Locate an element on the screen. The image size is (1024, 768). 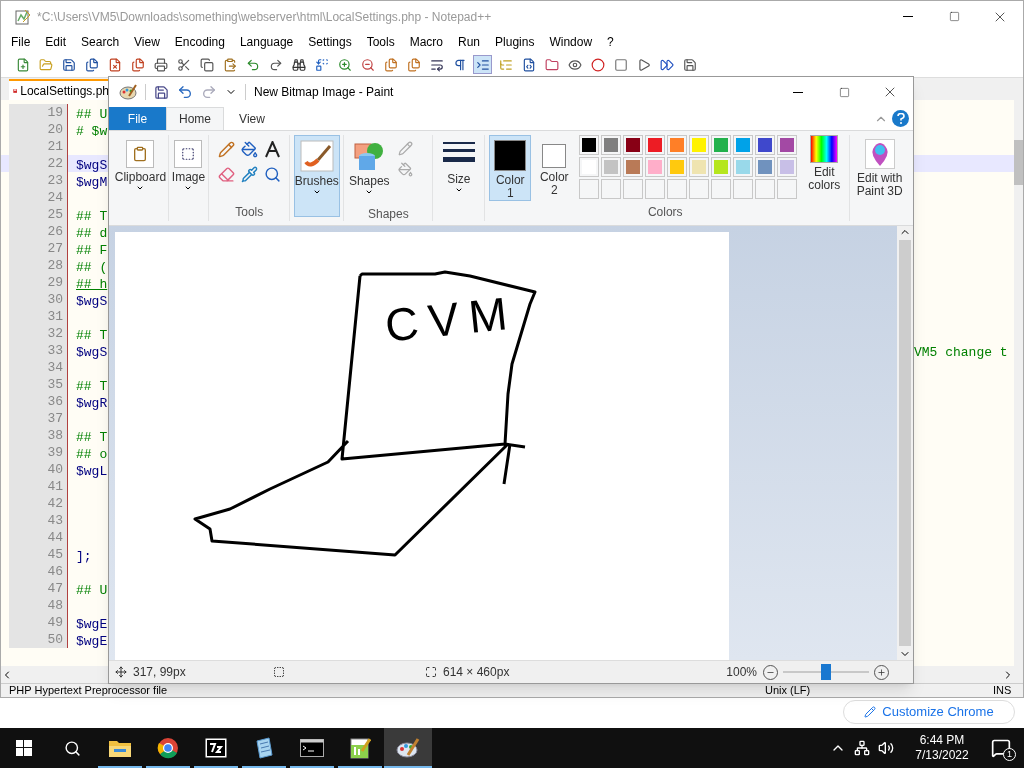
redo-icon is located at coordinates (209, 92).